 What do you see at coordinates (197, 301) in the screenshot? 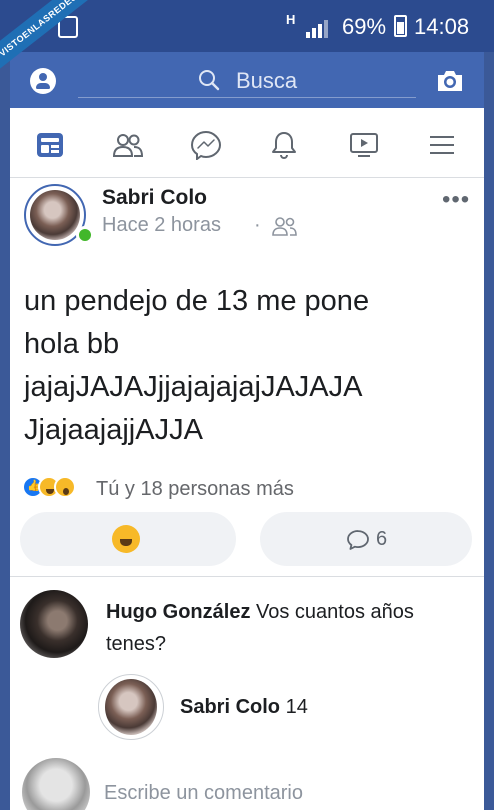
I see `post-text-line: un pendejo de 13 me pone` at bounding box center [197, 301].